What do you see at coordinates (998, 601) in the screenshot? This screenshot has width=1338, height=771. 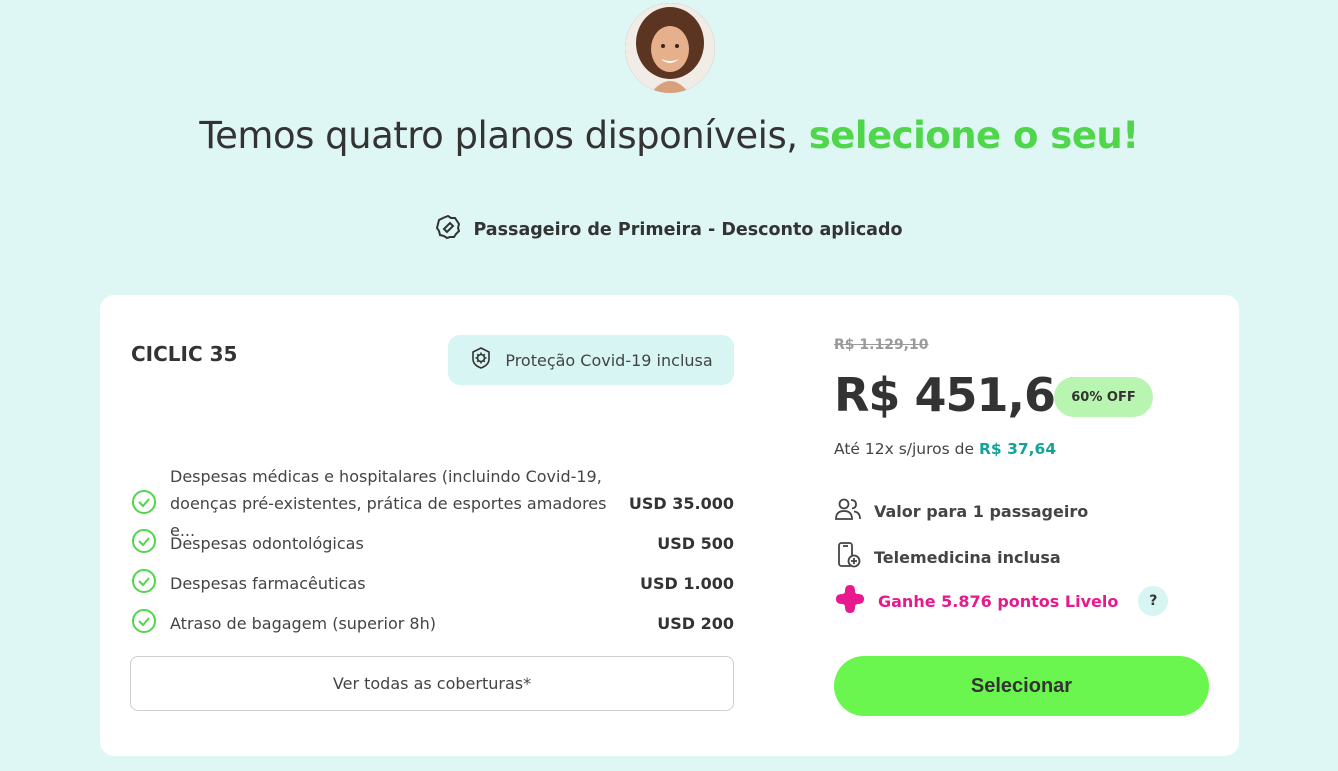 I see `livelo-points-label: Ganhe 5.876 pontos Livelo` at bounding box center [998, 601].